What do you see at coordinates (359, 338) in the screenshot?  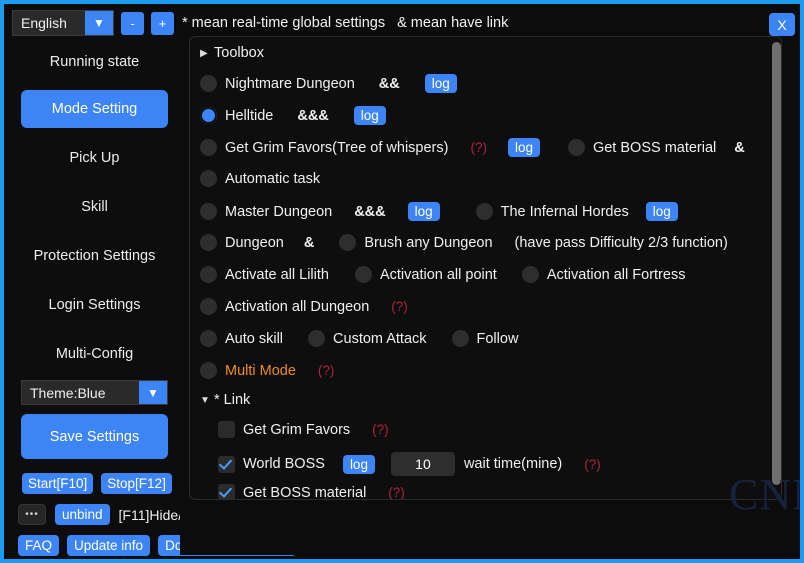 I see `option-row-auto-skill: Auto skill Custom Attack Follow` at bounding box center [359, 338].